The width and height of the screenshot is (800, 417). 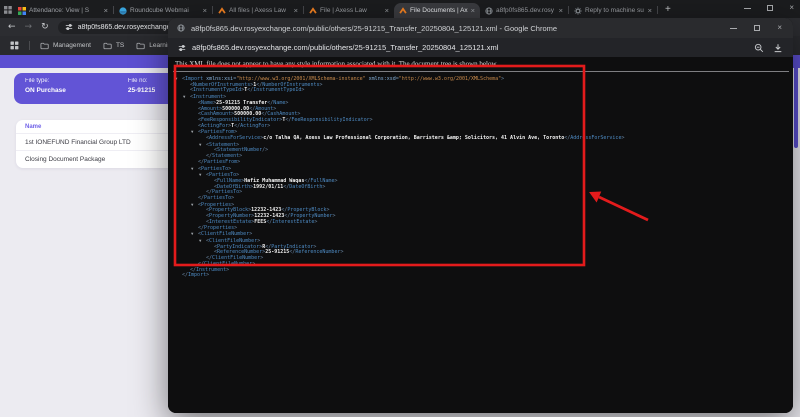 What do you see at coordinates (22, 10) in the screenshot?
I see `grid-colorful-icon` at bounding box center [22, 10].